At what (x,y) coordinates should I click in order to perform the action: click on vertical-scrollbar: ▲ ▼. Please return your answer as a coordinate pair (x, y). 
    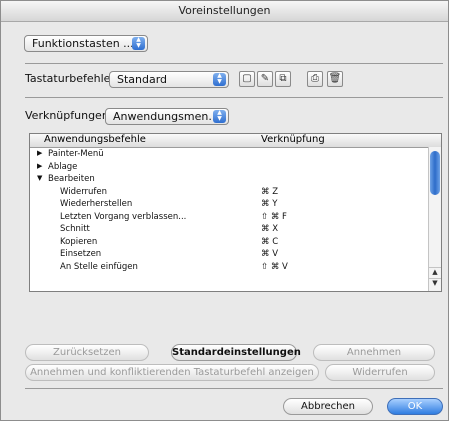
    Looking at the image, I should click on (434, 219).